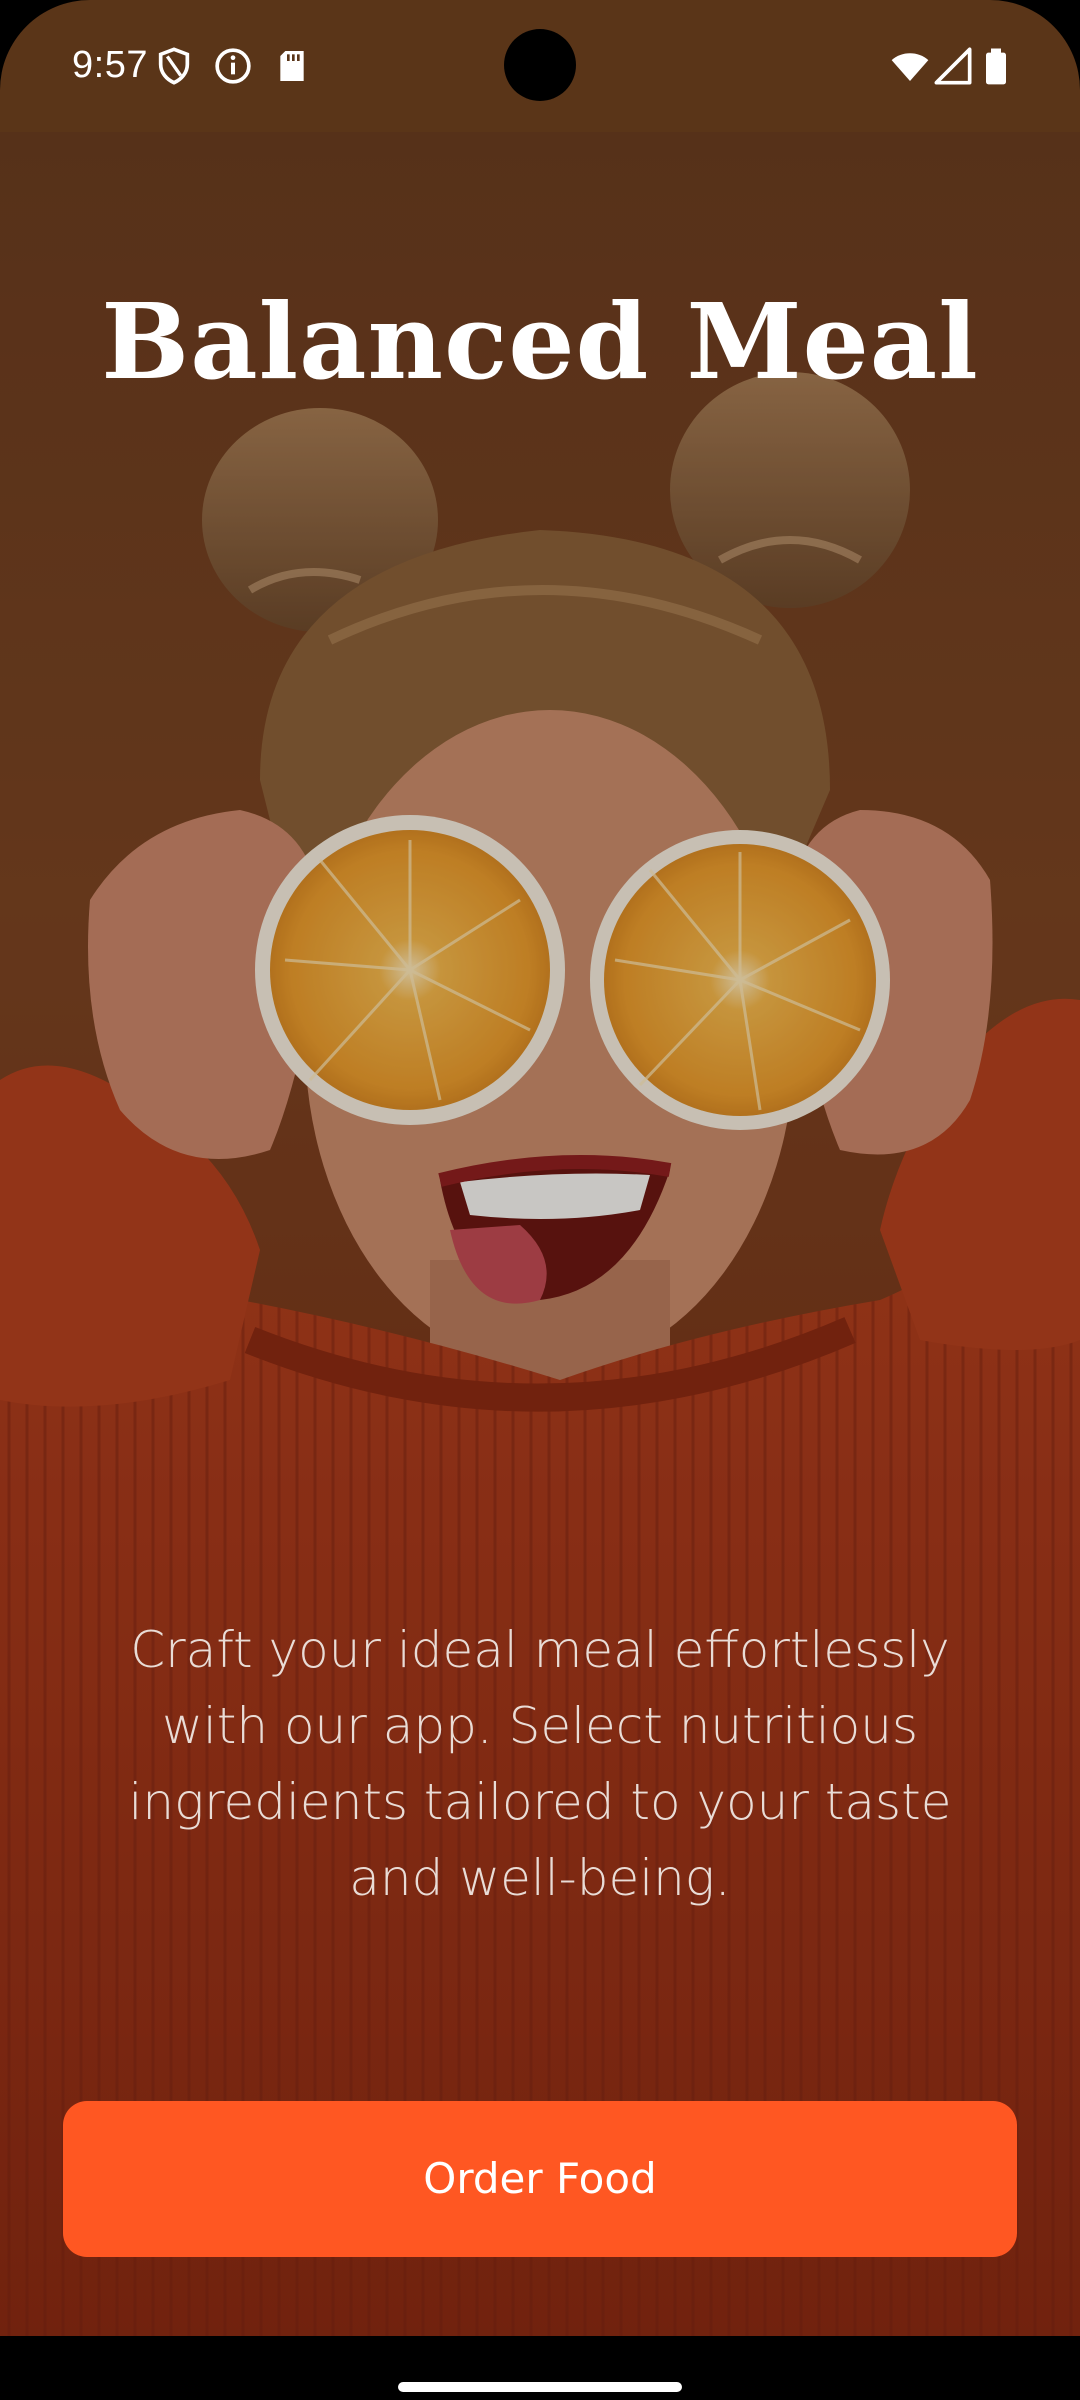  Describe the element at coordinates (910, 66) in the screenshot. I see `wifi-icon` at that location.